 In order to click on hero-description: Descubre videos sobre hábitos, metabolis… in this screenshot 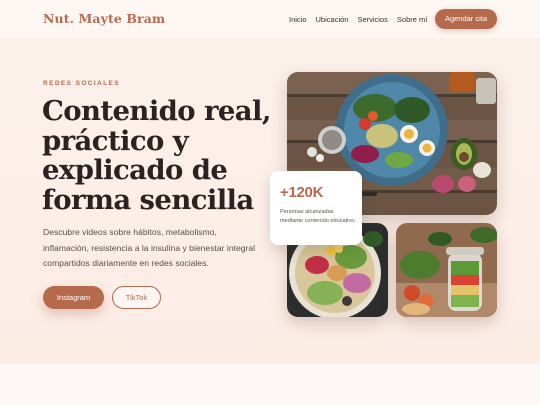, I will do `click(149, 247)`.